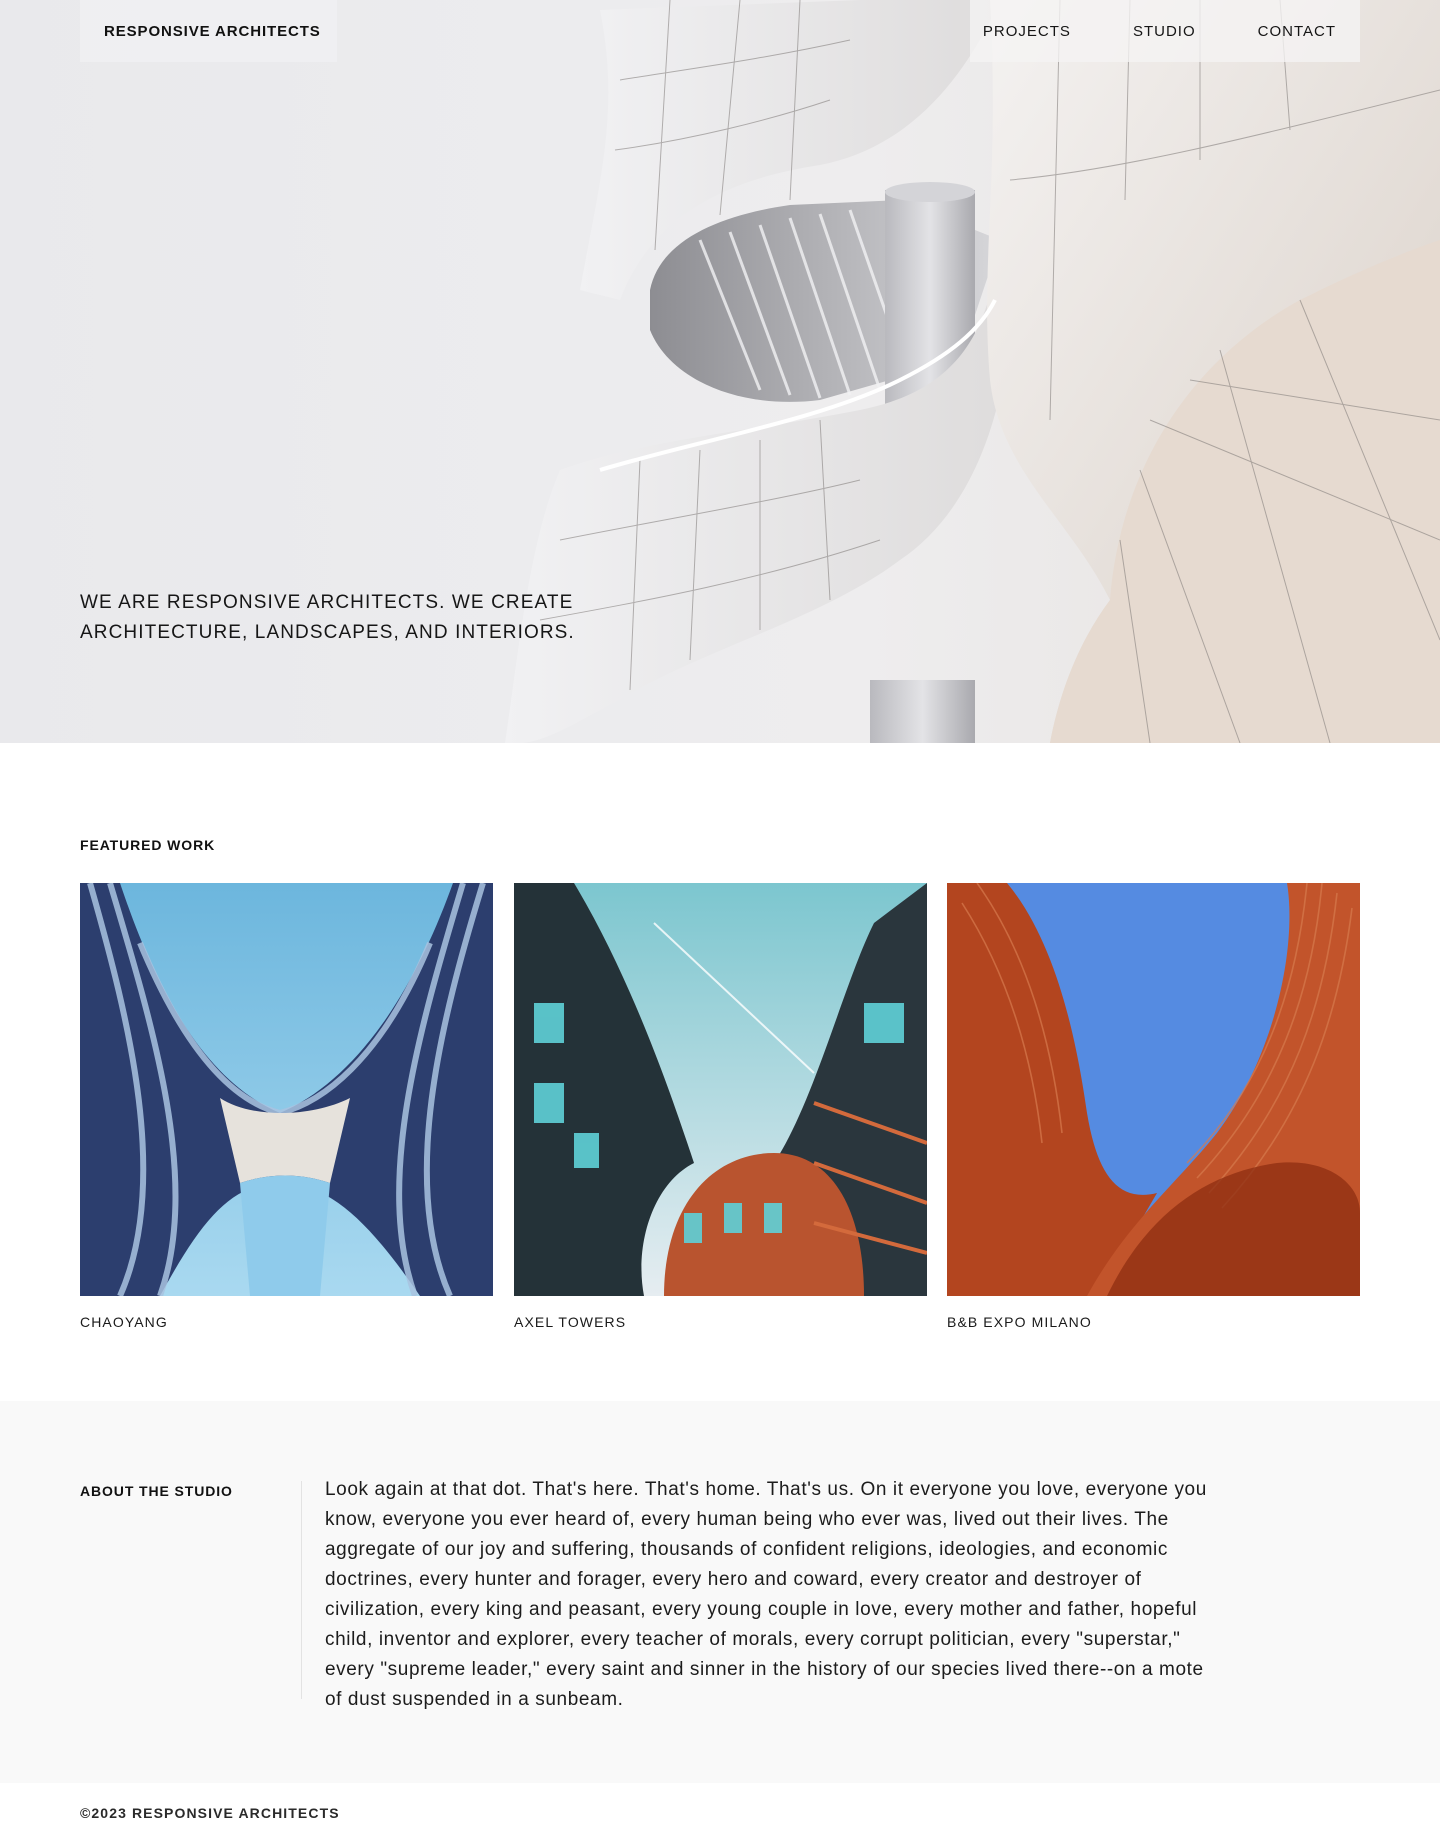  I want to click on project-image-bb-expo-milano, so click(1153, 1089).